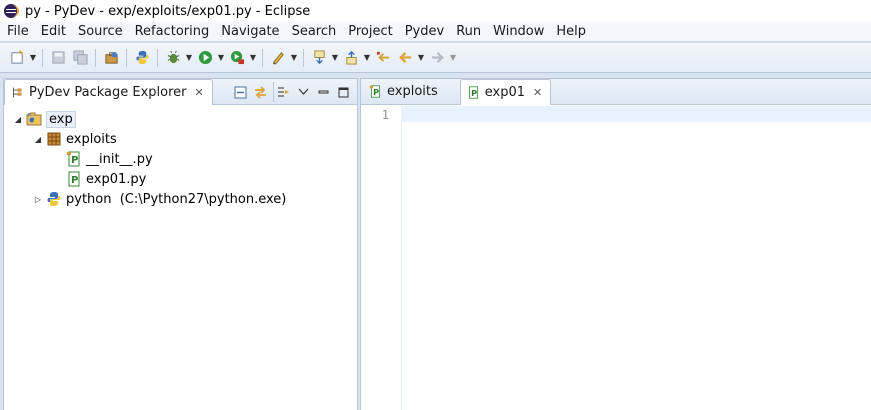 The height and width of the screenshot is (410, 871). What do you see at coordinates (52, 31) in the screenshot?
I see `menu-edit: Edit` at bounding box center [52, 31].